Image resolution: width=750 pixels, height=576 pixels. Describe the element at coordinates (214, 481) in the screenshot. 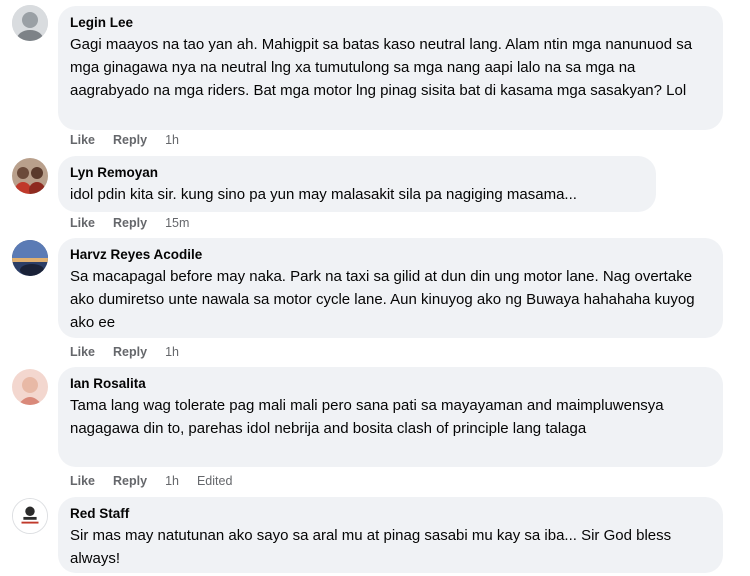

I see `edited-label: Edited` at that location.